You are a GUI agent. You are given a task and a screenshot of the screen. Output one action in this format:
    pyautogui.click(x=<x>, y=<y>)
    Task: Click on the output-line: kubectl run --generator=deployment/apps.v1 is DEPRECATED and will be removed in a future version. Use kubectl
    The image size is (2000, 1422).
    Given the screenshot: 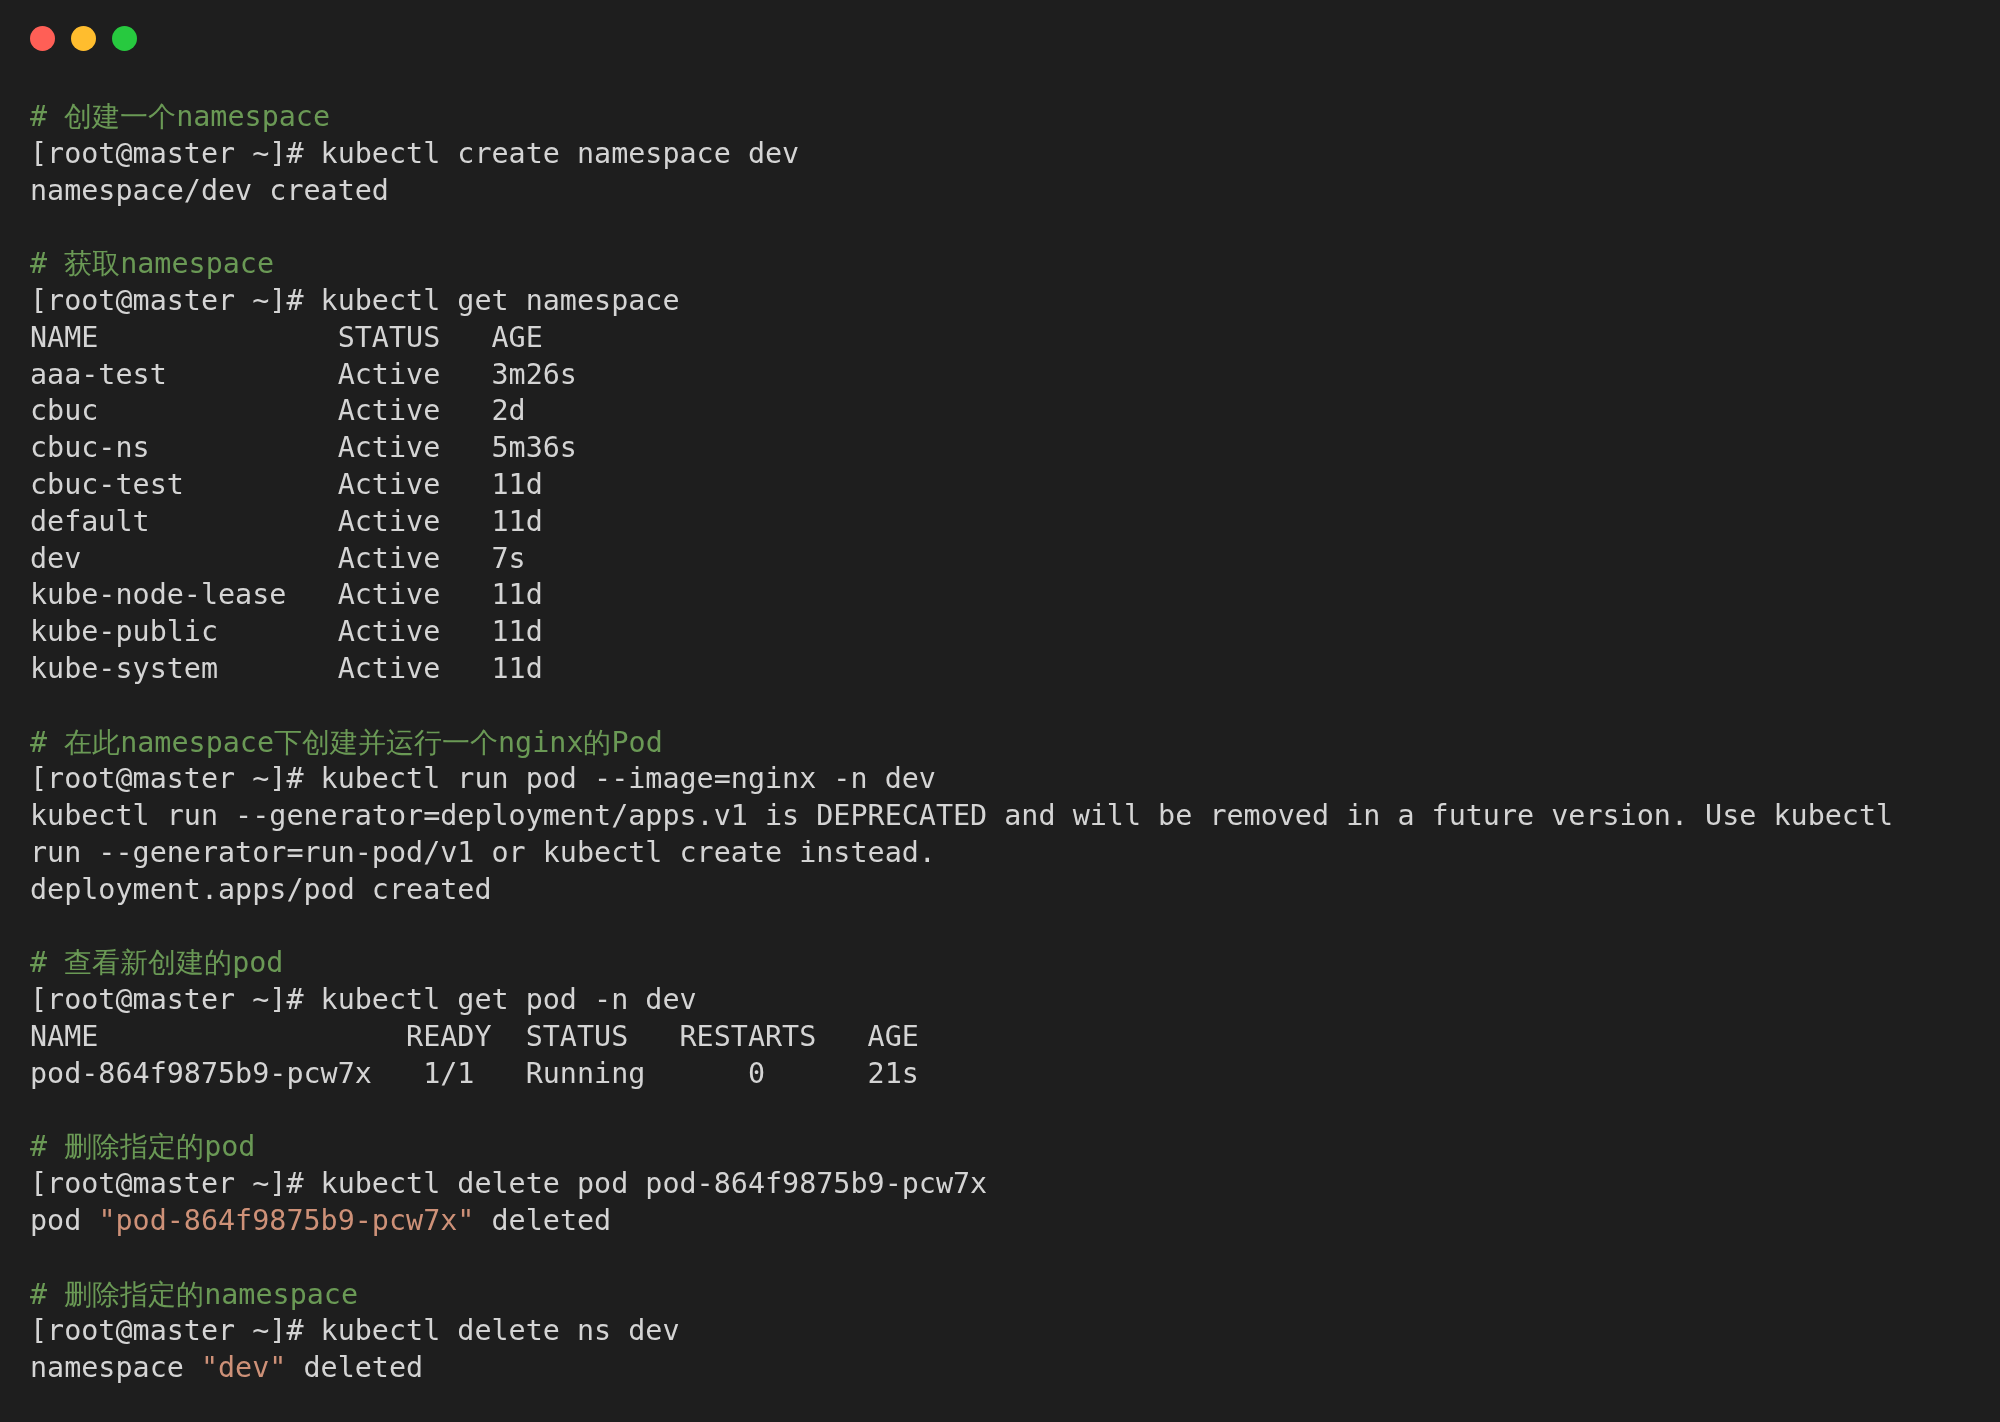 What is the action you would take?
    pyautogui.click(x=962, y=816)
    